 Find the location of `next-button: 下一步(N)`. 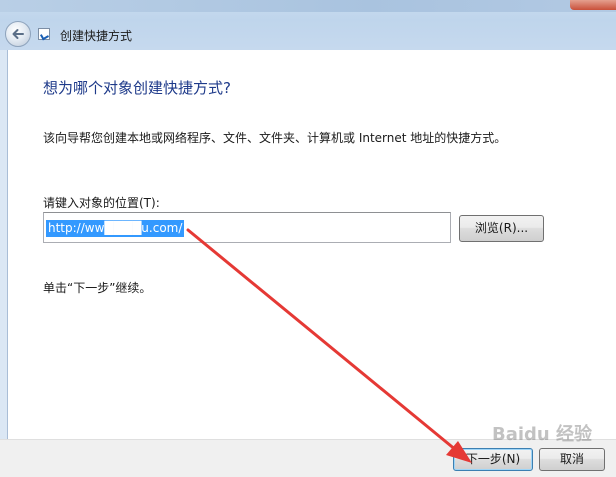

next-button: 下一步(N) is located at coordinates (493, 459).